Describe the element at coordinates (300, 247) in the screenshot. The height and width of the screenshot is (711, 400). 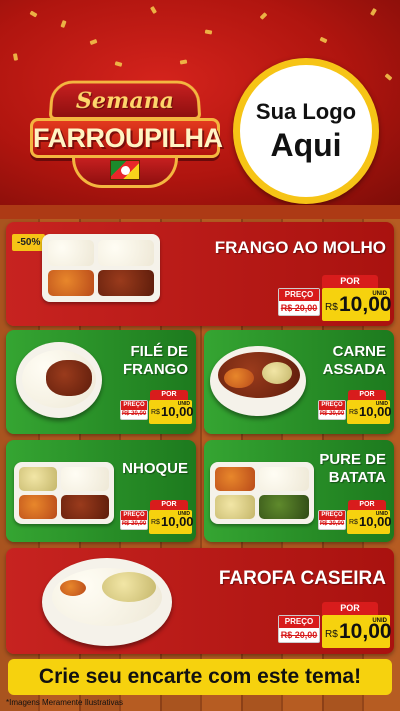
I see `product-title: FRANGO AO MOLHO` at that location.